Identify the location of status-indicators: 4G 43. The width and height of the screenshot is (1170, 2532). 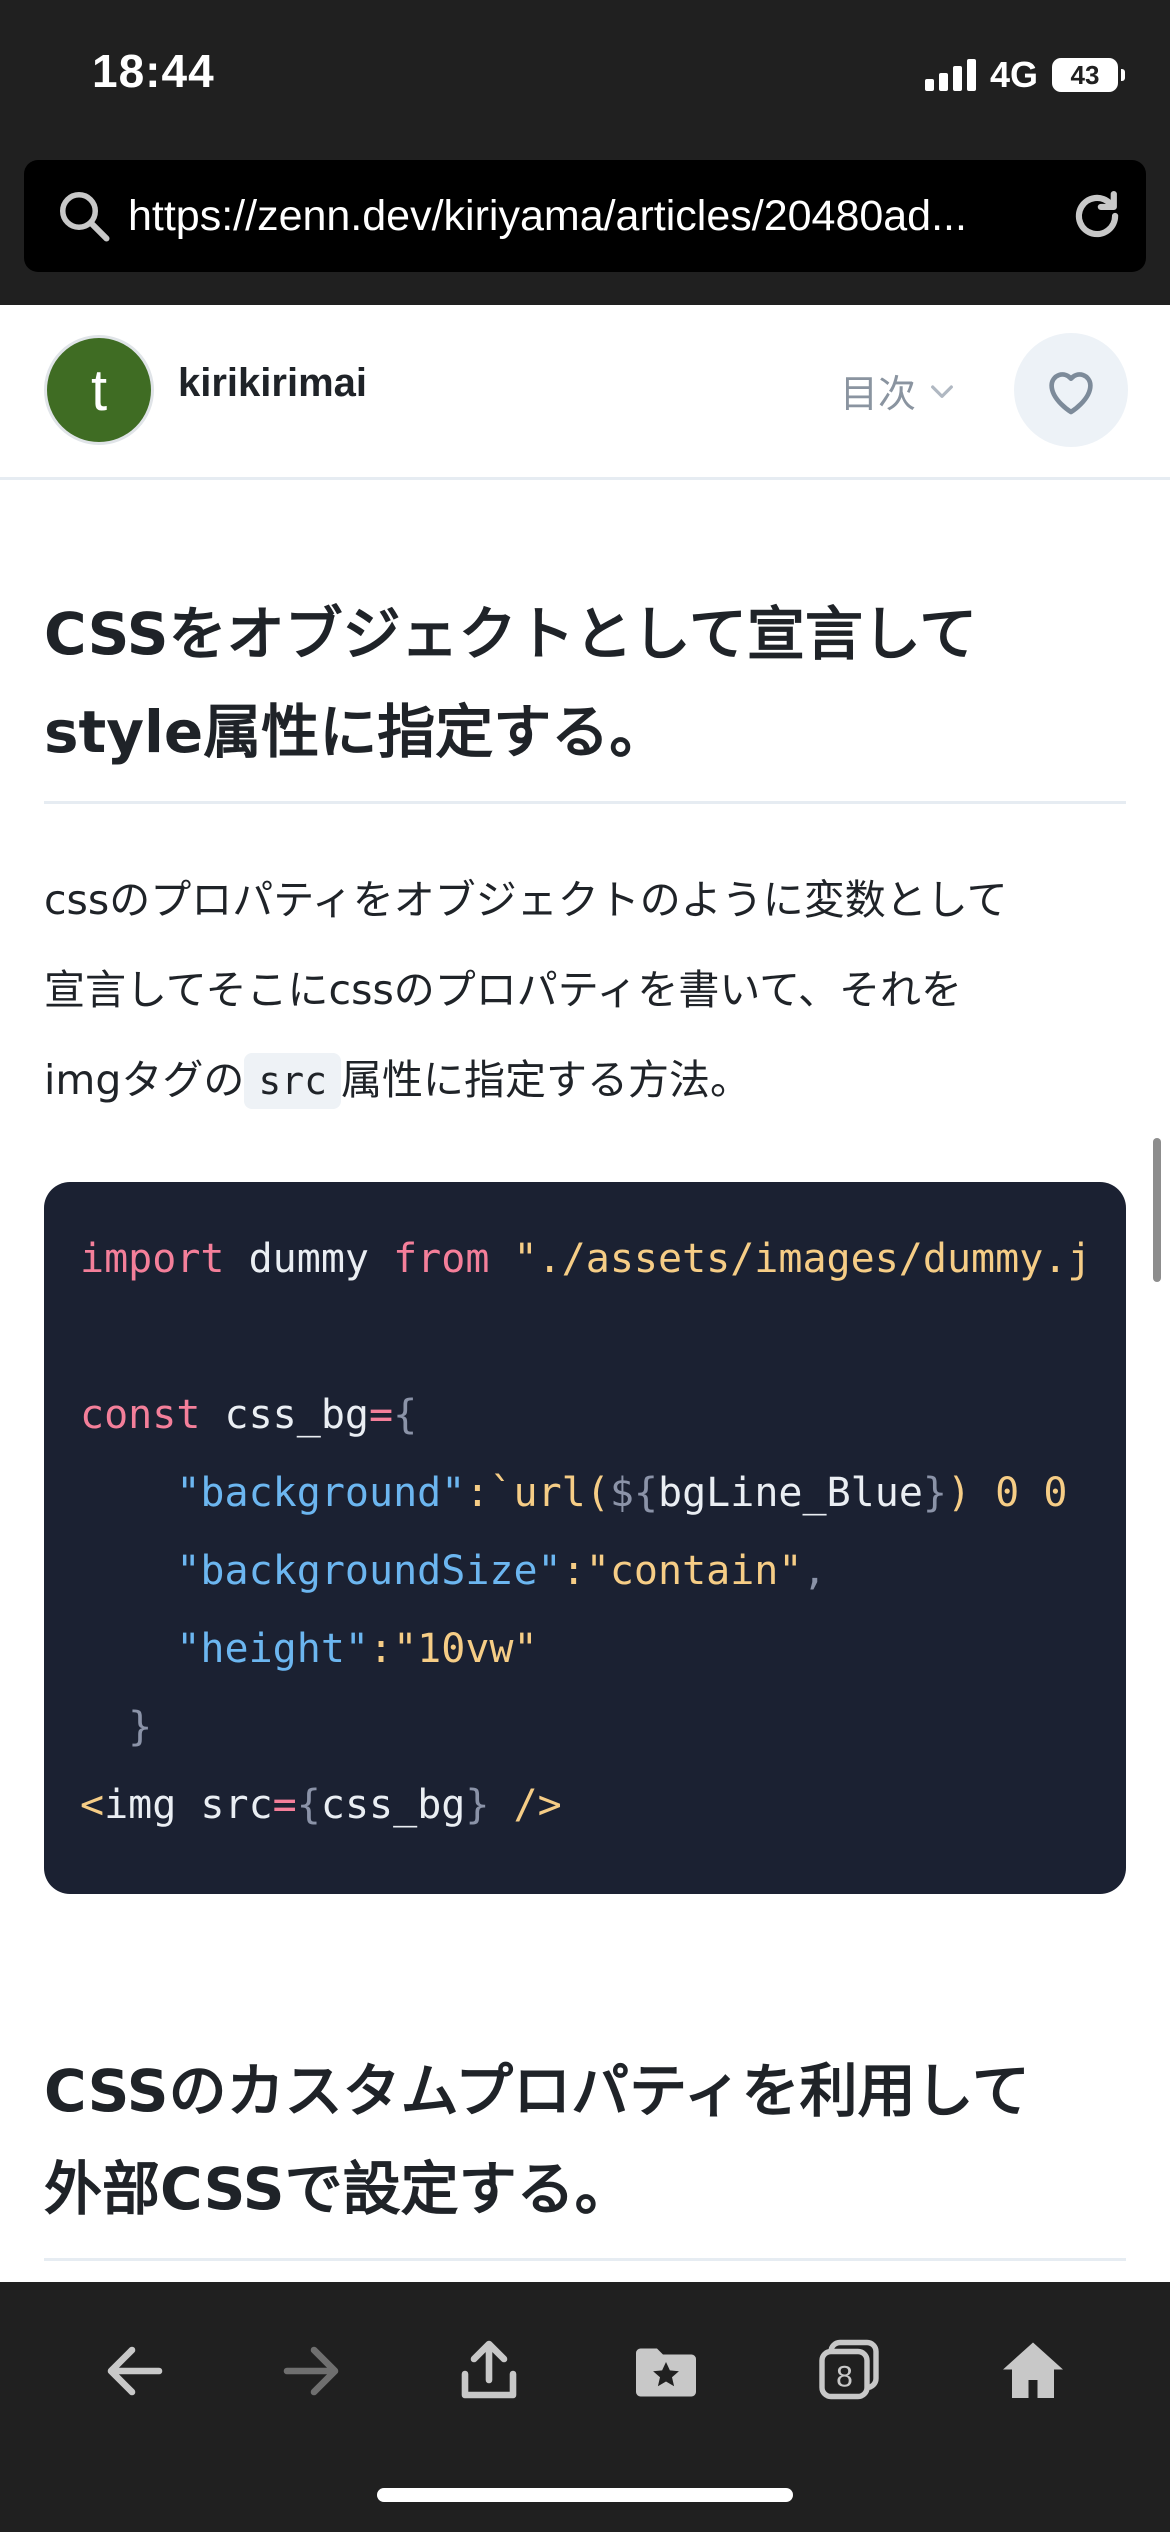
(1024, 75).